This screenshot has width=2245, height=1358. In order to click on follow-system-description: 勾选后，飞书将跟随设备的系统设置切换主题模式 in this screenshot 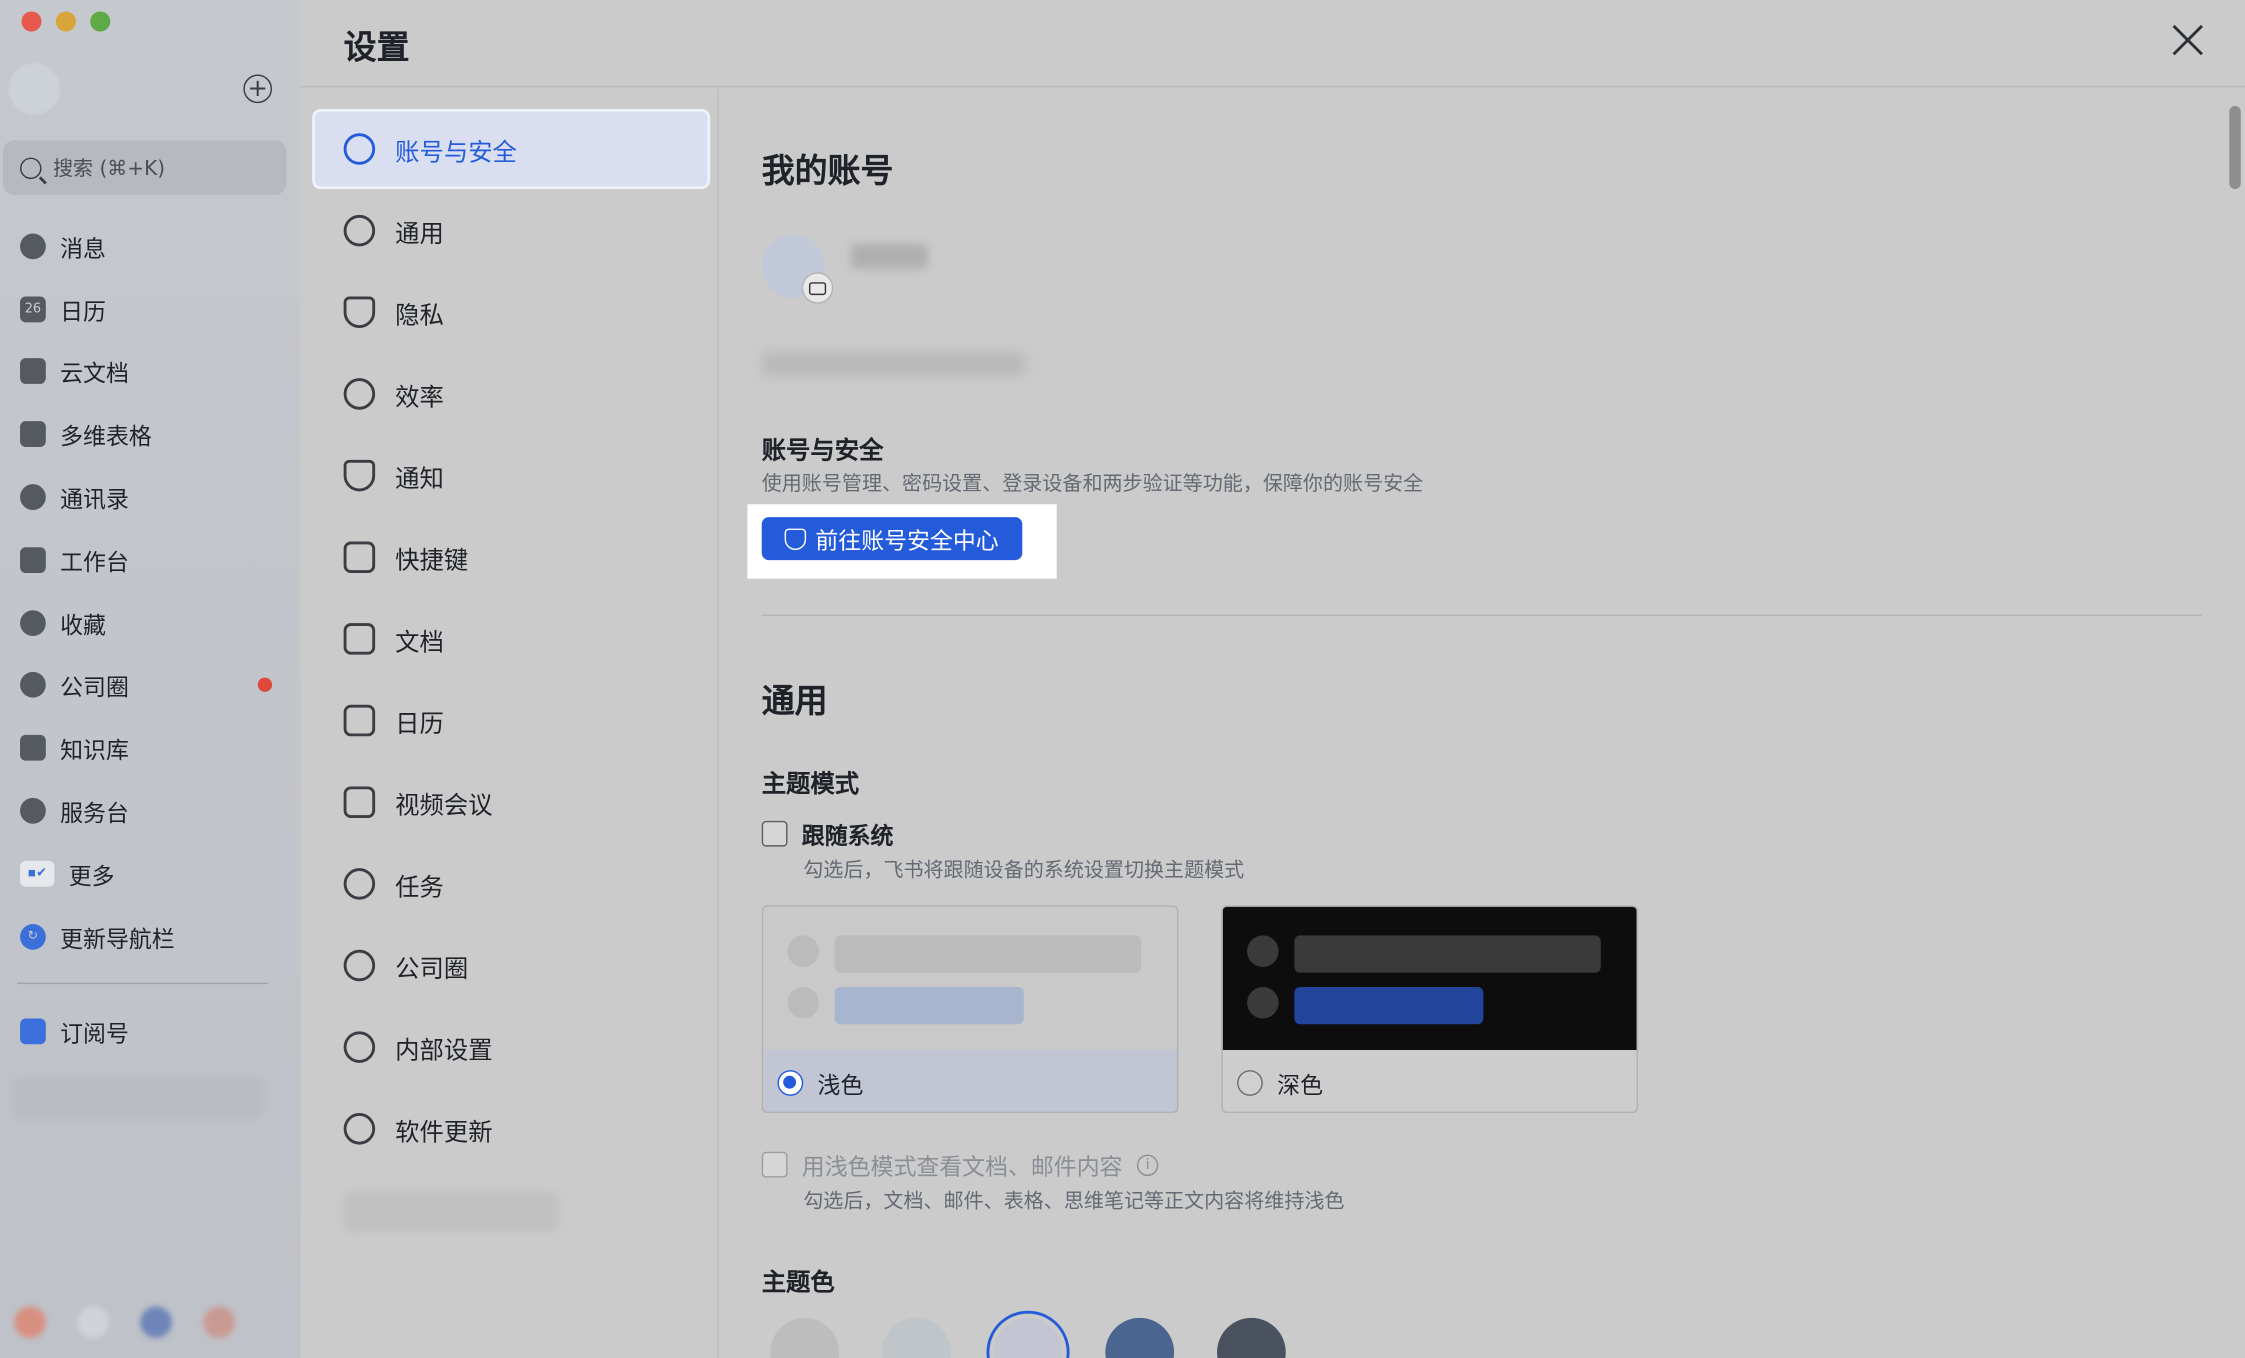, I will do `click(1024, 871)`.